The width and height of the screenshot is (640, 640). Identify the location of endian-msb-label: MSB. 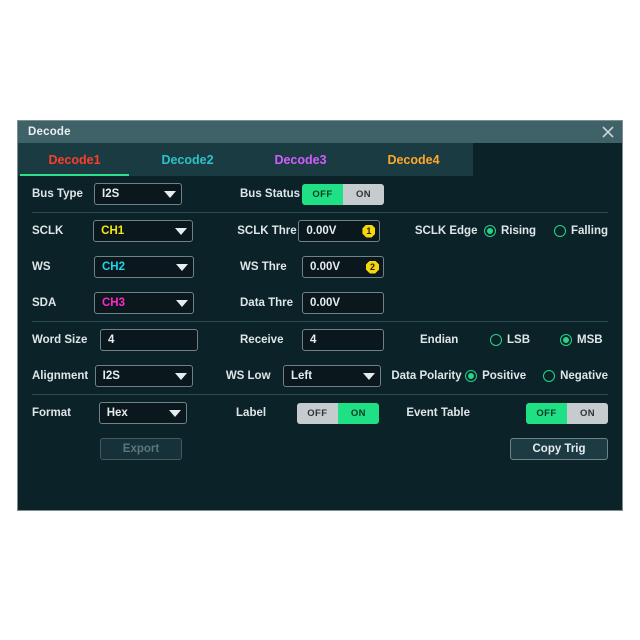
(590, 340).